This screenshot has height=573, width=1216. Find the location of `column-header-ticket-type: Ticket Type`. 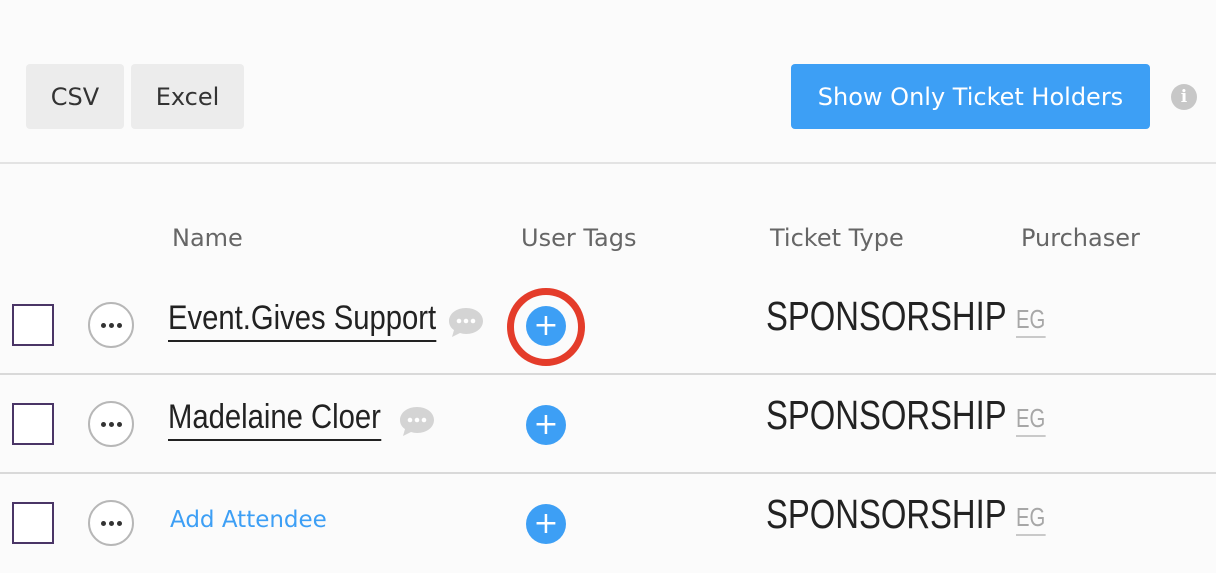

column-header-ticket-type: Ticket Type is located at coordinates (837, 238).